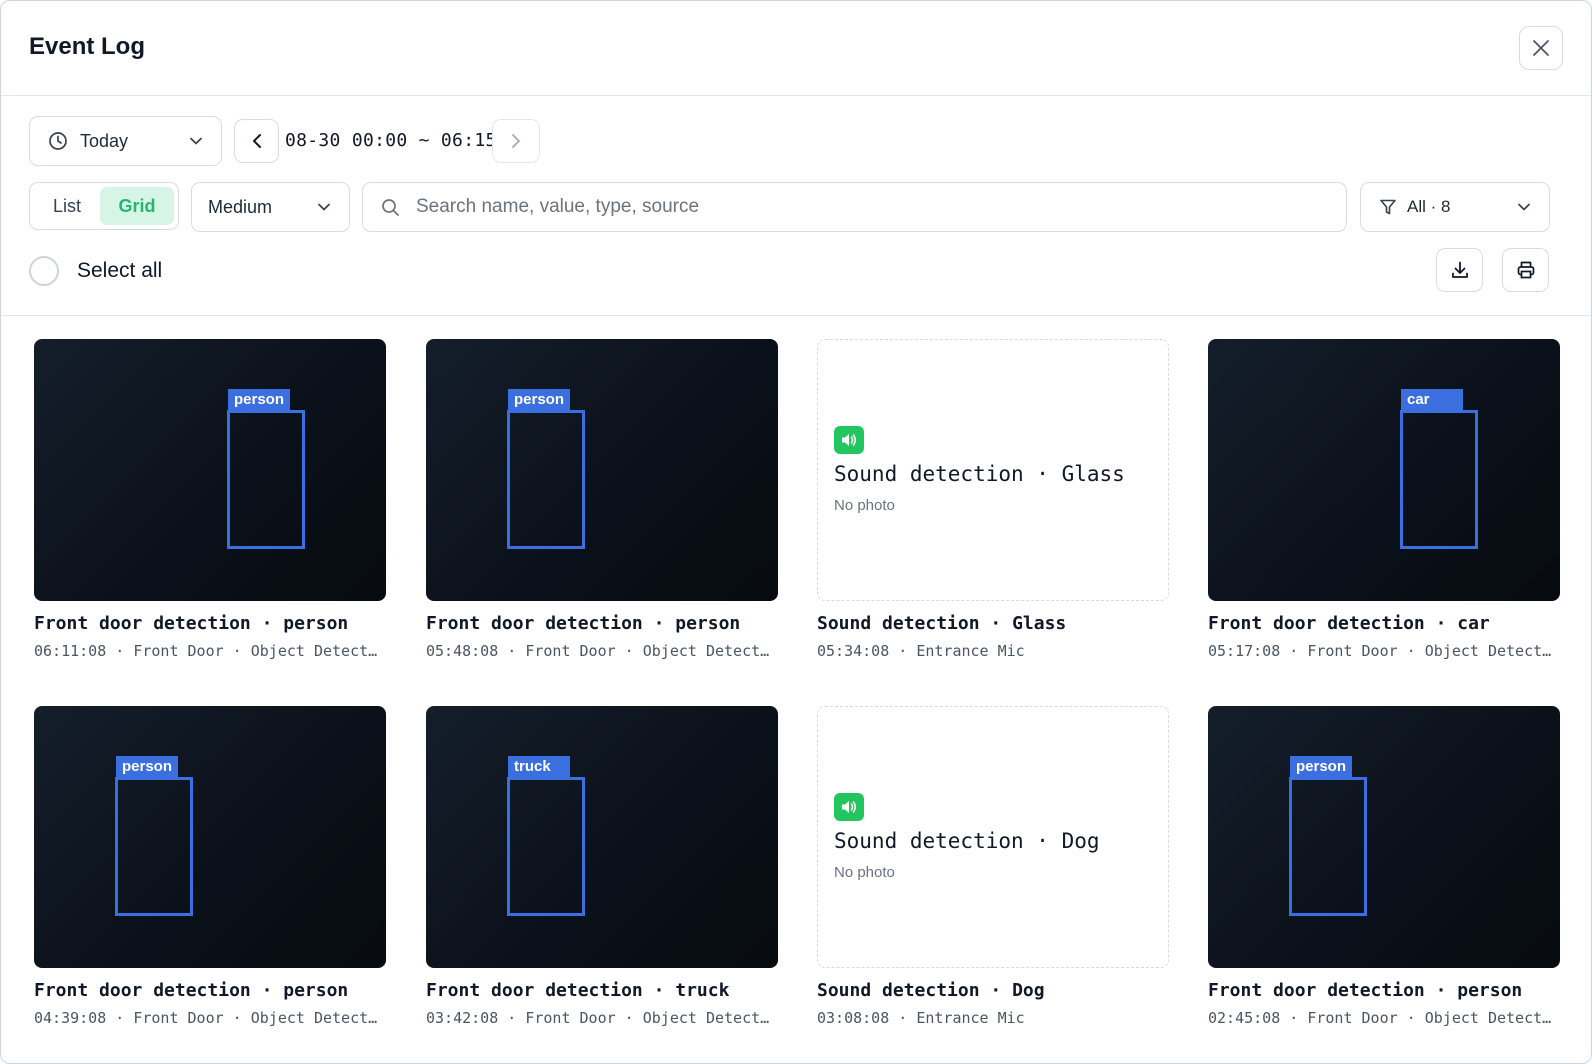 This screenshot has height=1064, width=1592. What do you see at coordinates (931, 990) in the screenshot?
I see `event-title: Sound detection · Dog` at bounding box center [931, 990].